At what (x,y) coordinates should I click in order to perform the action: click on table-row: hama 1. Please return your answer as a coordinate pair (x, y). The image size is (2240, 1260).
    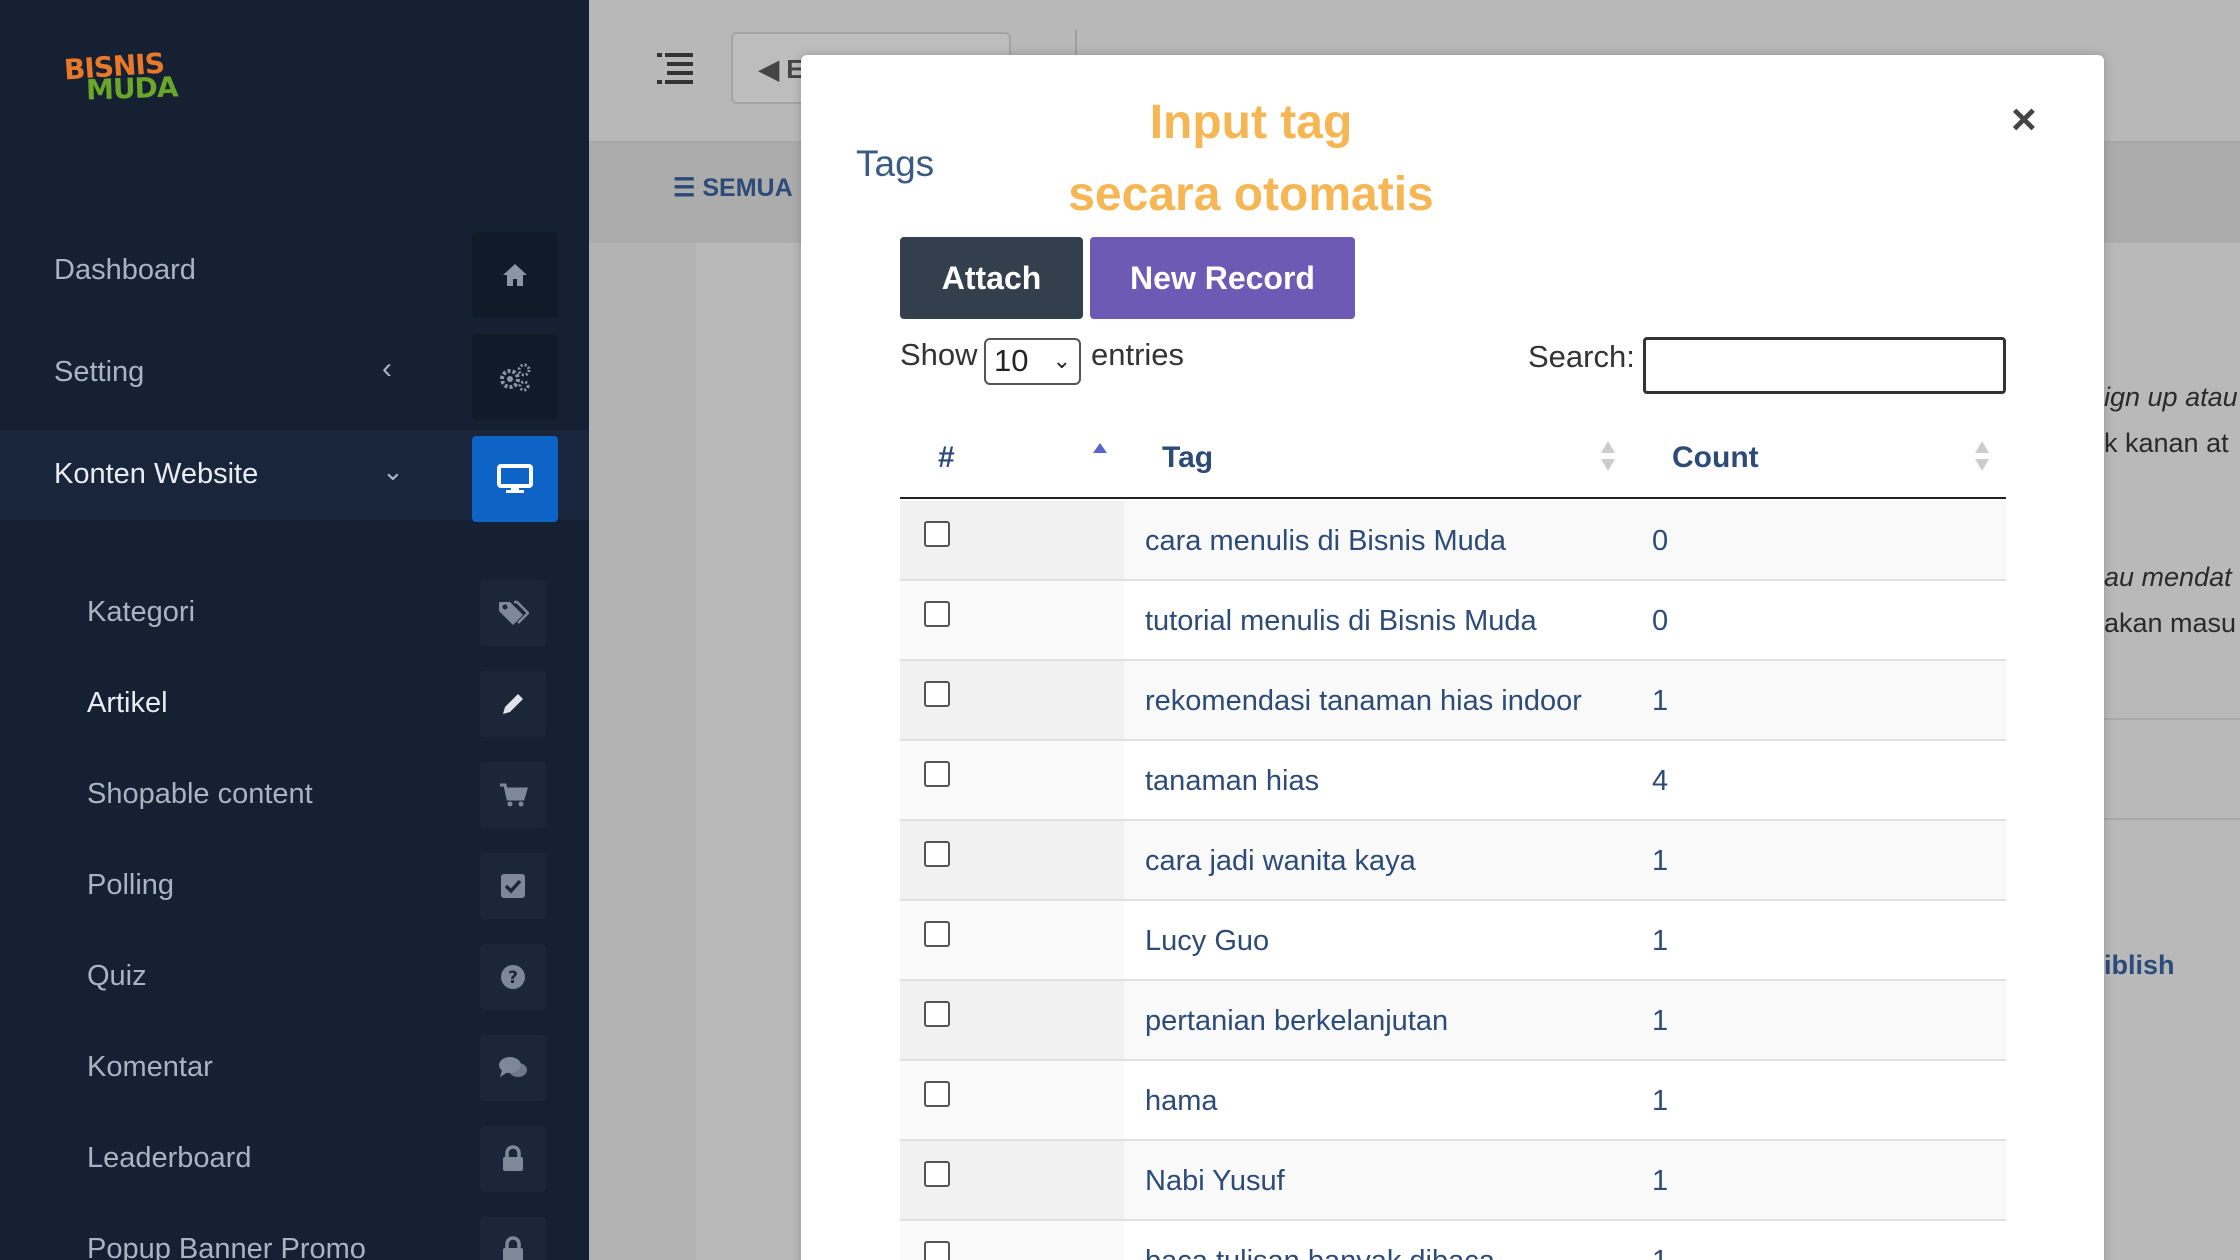
    Looking at the image, I should click on (1453, 1101).